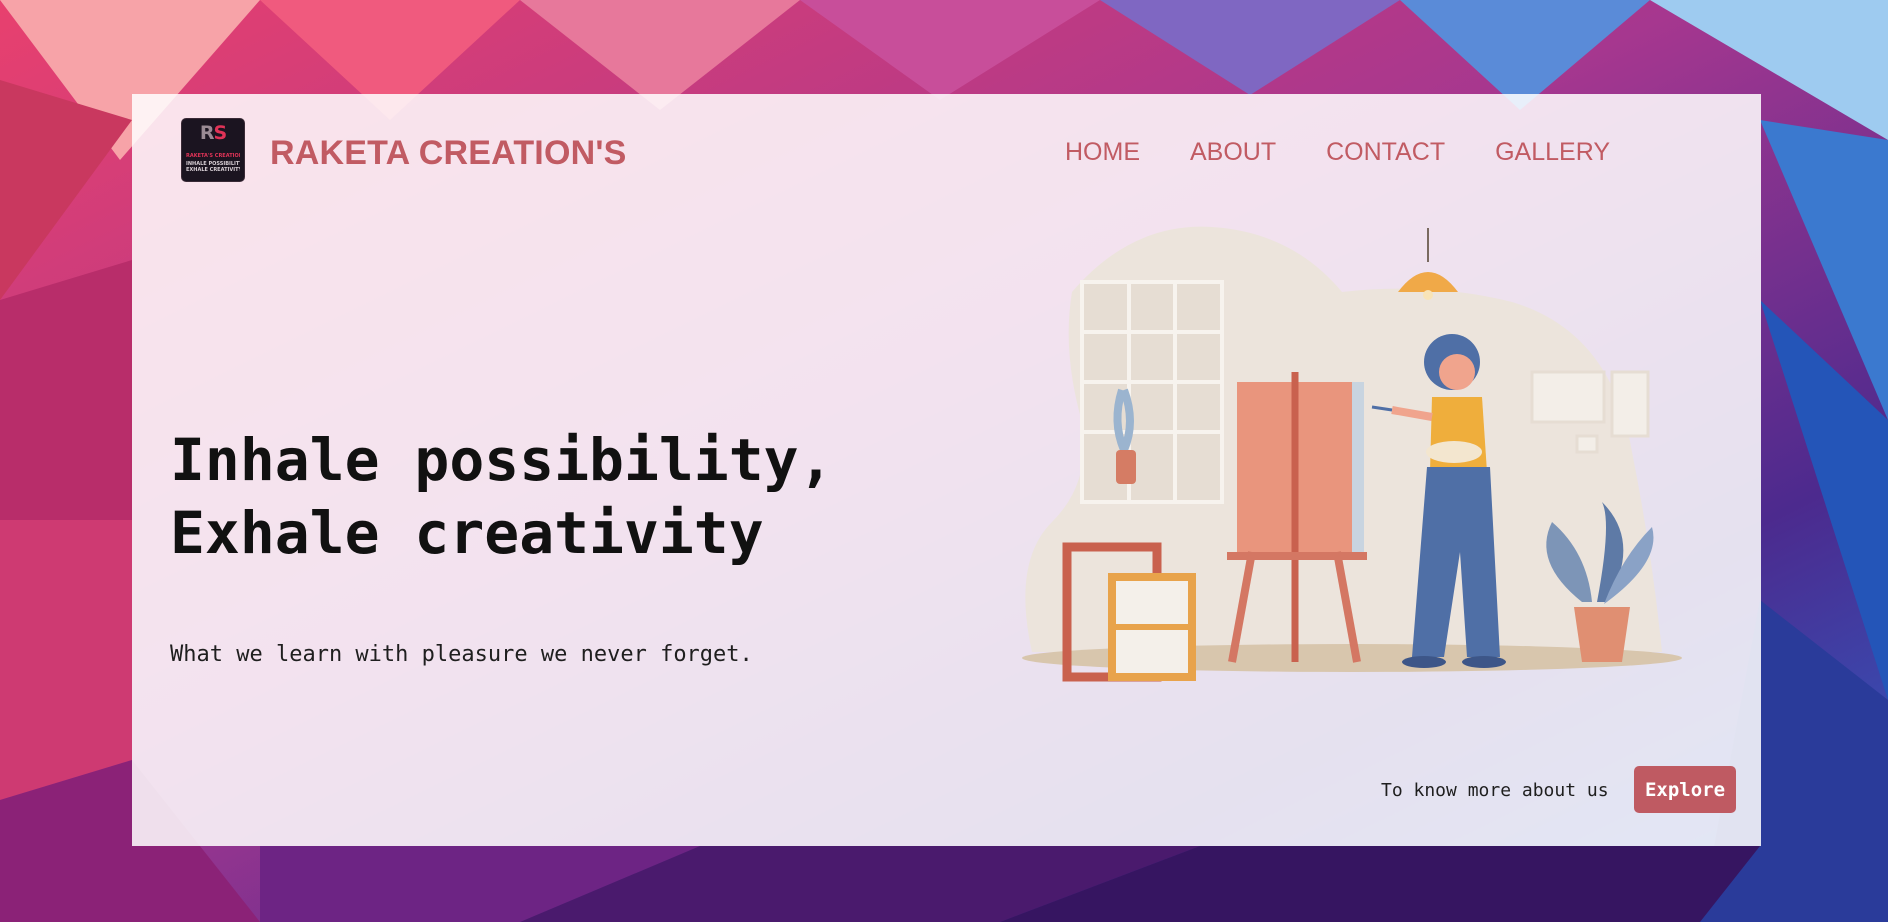  What do you see at coordinates (1495, 790) in the screenshot?
I see `cta-prompt: To know more about us` at bounding box center [1495, 790].